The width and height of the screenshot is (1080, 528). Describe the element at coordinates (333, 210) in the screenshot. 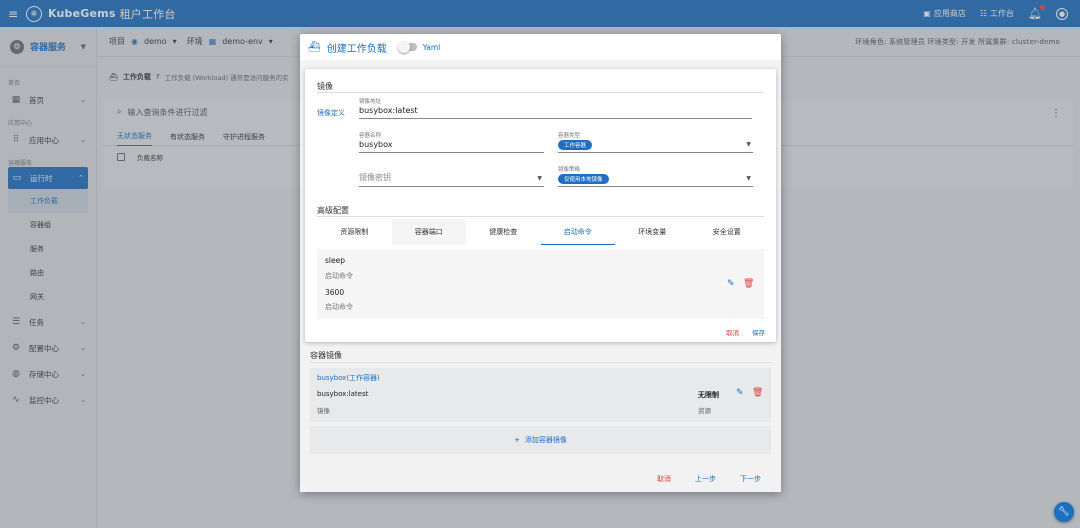

I see `advanced-section-title: 高级配置` at that location.